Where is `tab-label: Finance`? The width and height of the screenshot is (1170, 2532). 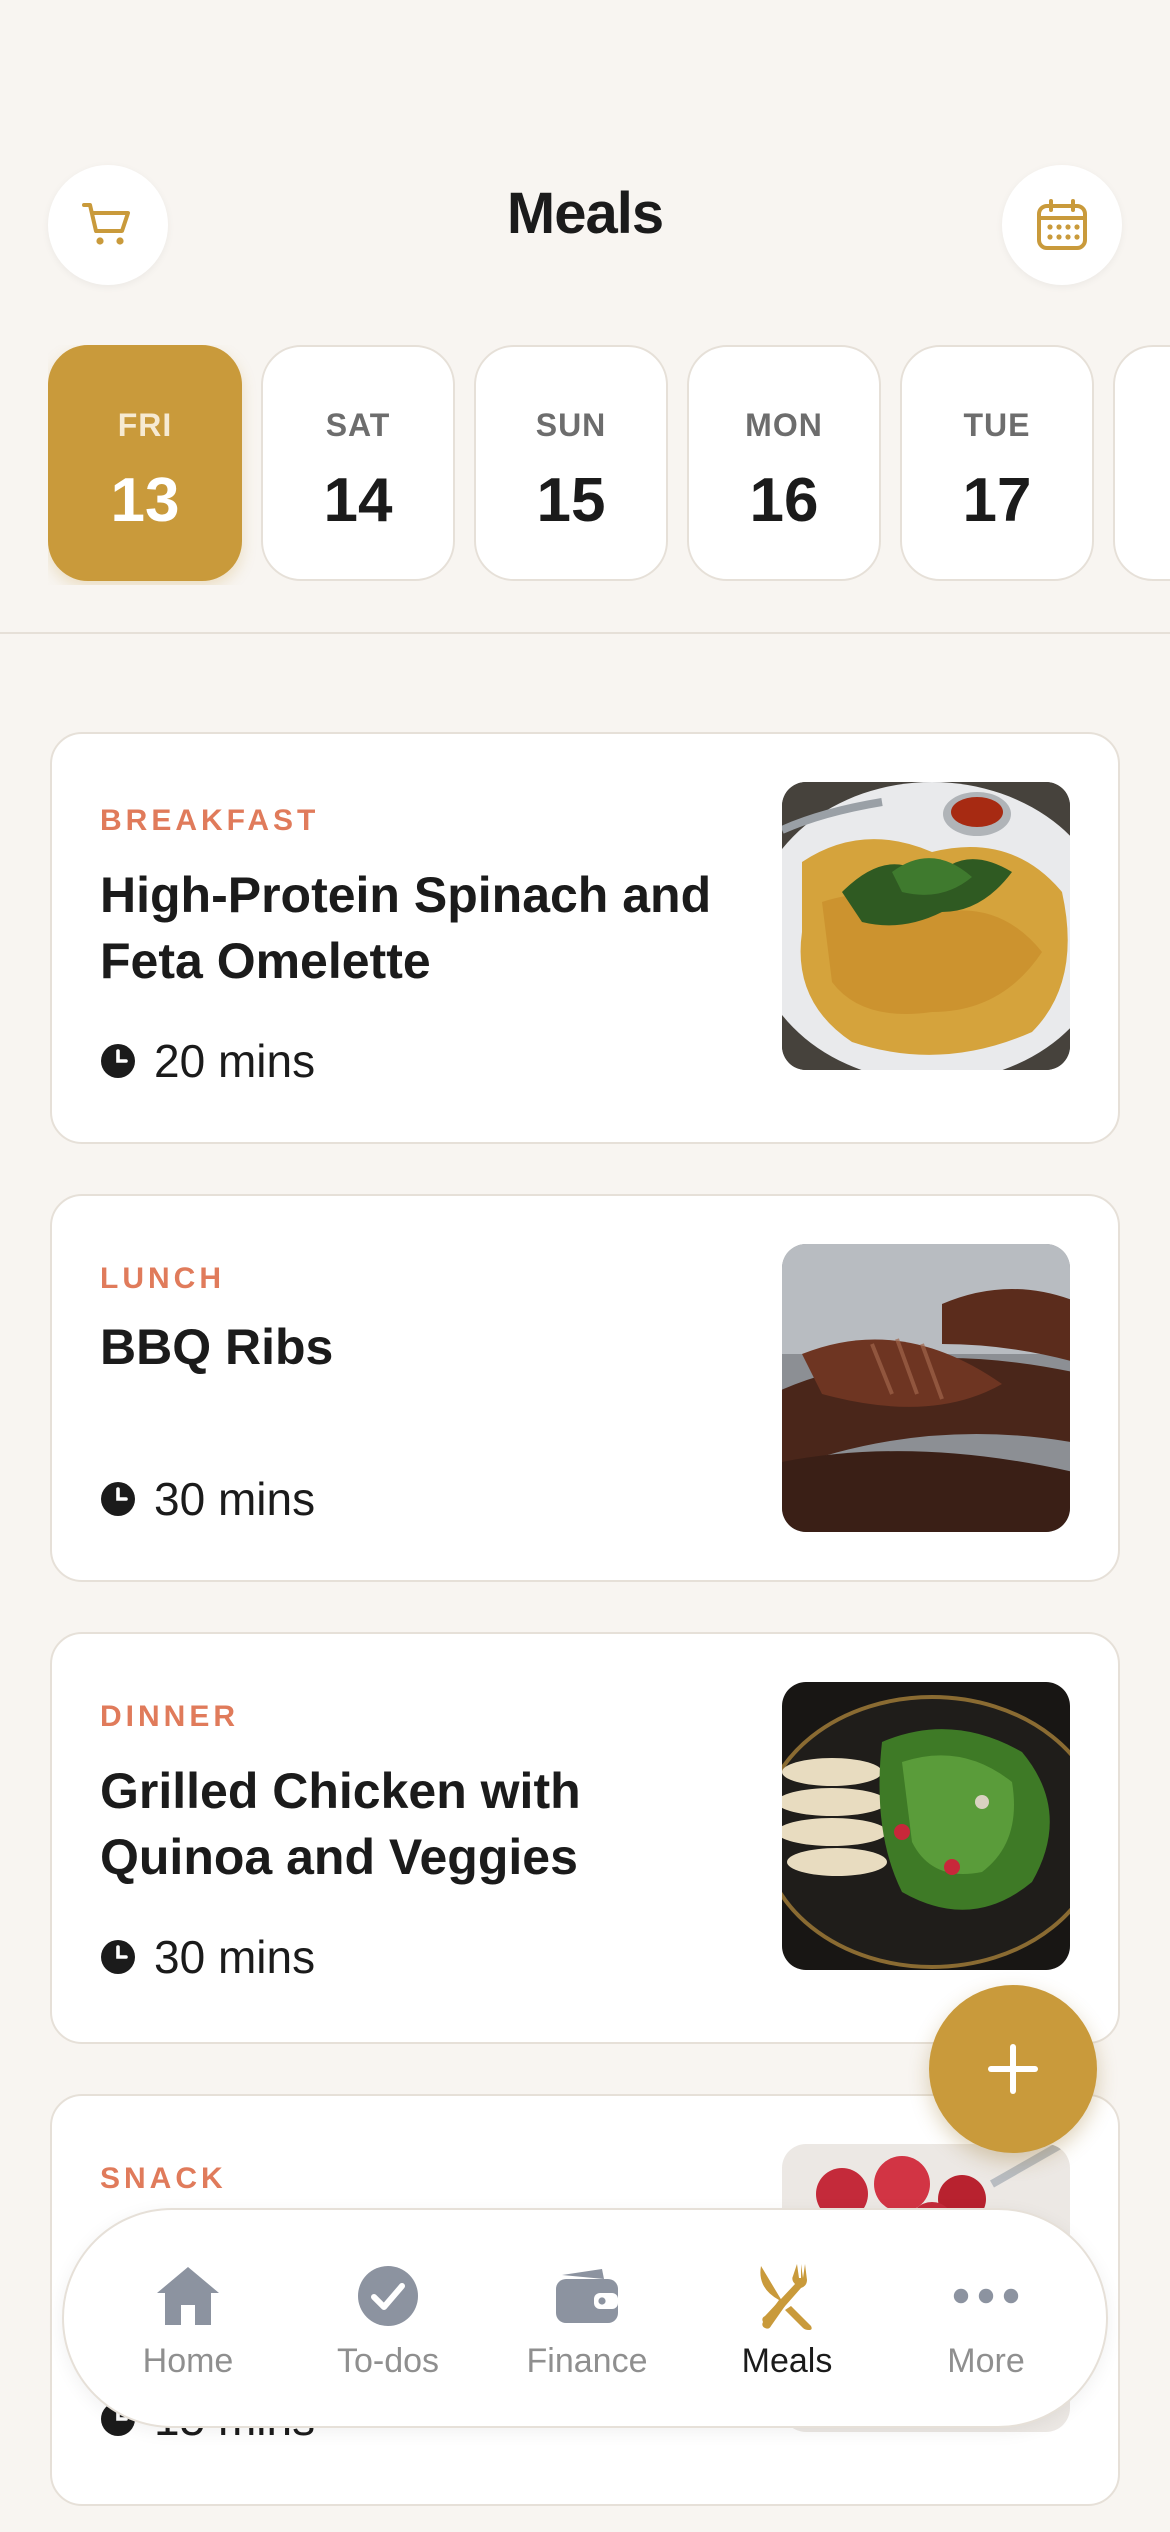 tab-label: Finance is located at coordinates (587, 2361).